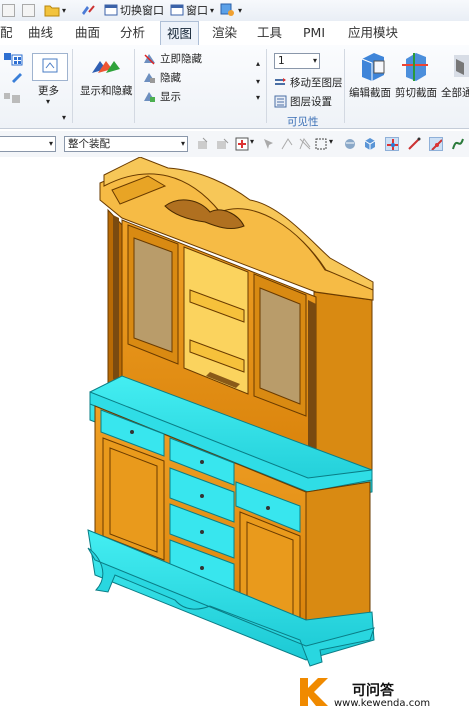 The height and width of the screenshot is (723, 469). I want to click on tab-analysis: 分析, so click(132, 32).